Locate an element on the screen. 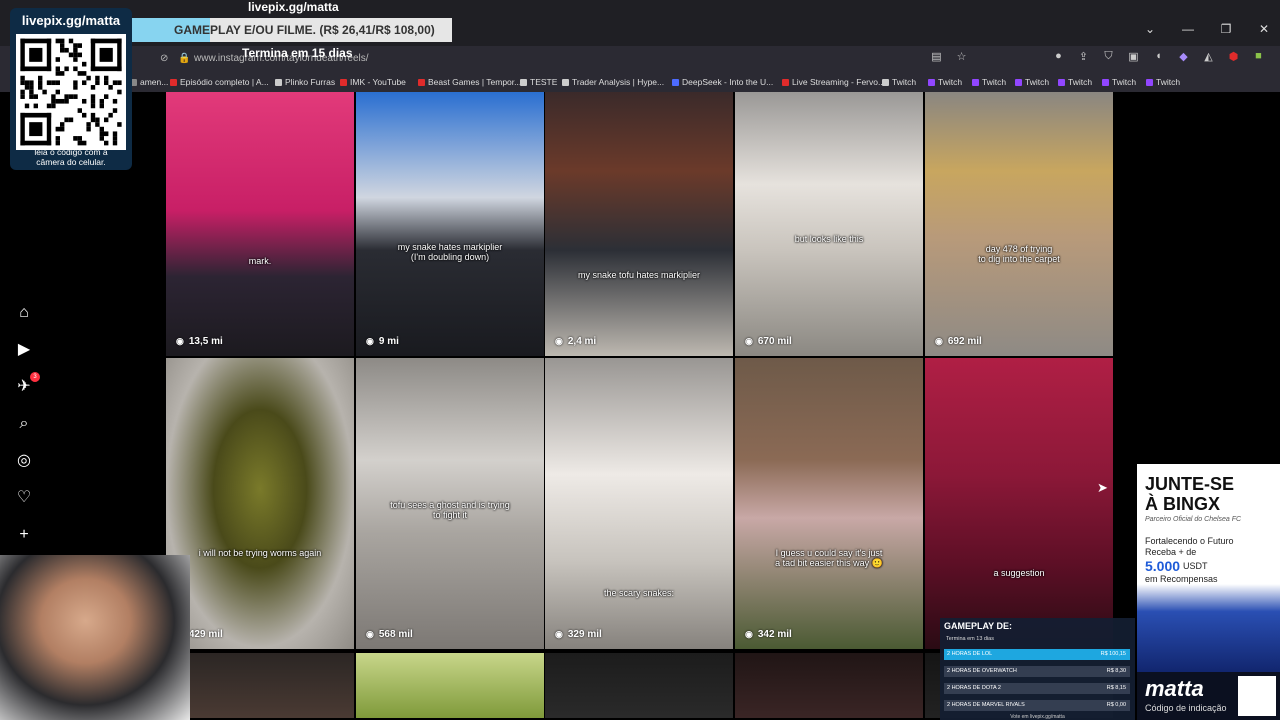 The image size is (1280, 720). reel-tile: my snake tofu hates markiplier ◉ 2,4 mi is located at coordinates (639, 224).